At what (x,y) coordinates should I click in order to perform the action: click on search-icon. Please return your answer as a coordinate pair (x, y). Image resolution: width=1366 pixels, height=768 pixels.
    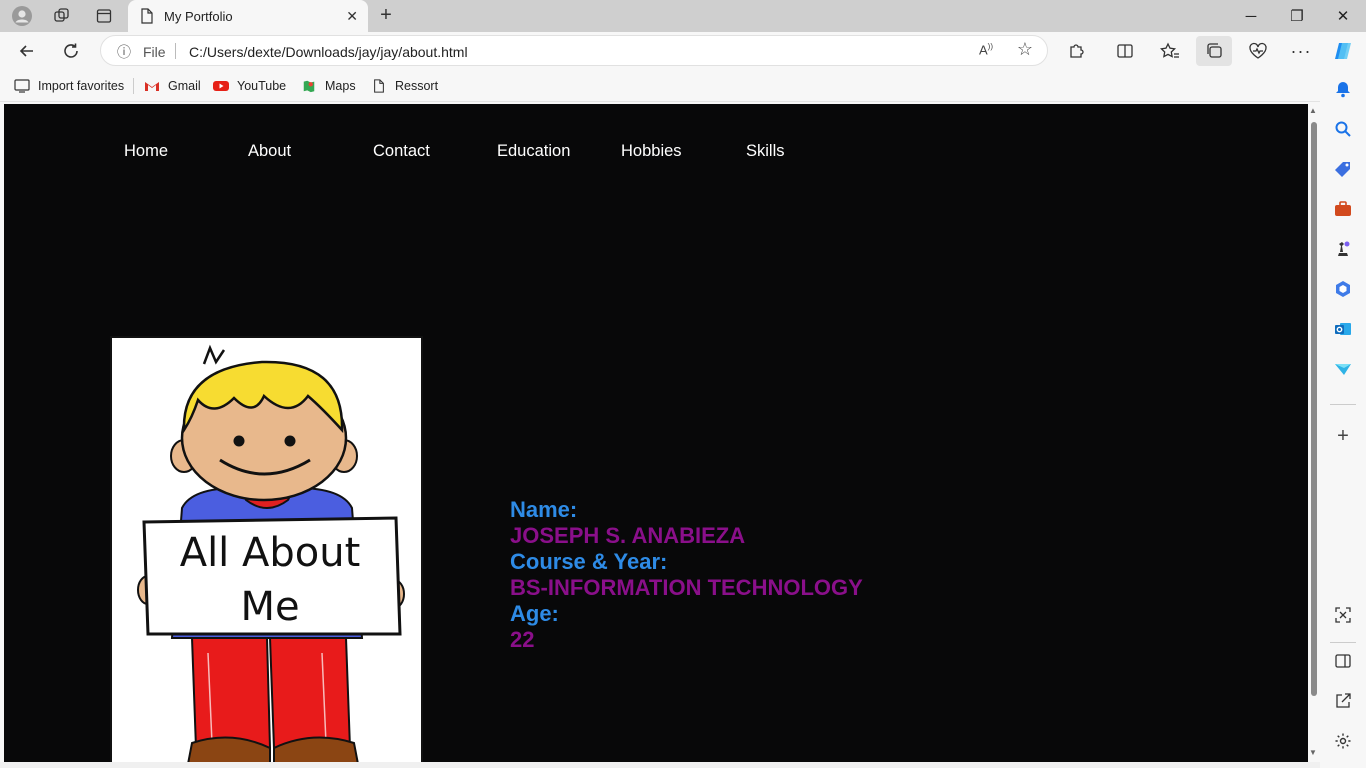
    Looking at the image, I should click on (1343, 132).